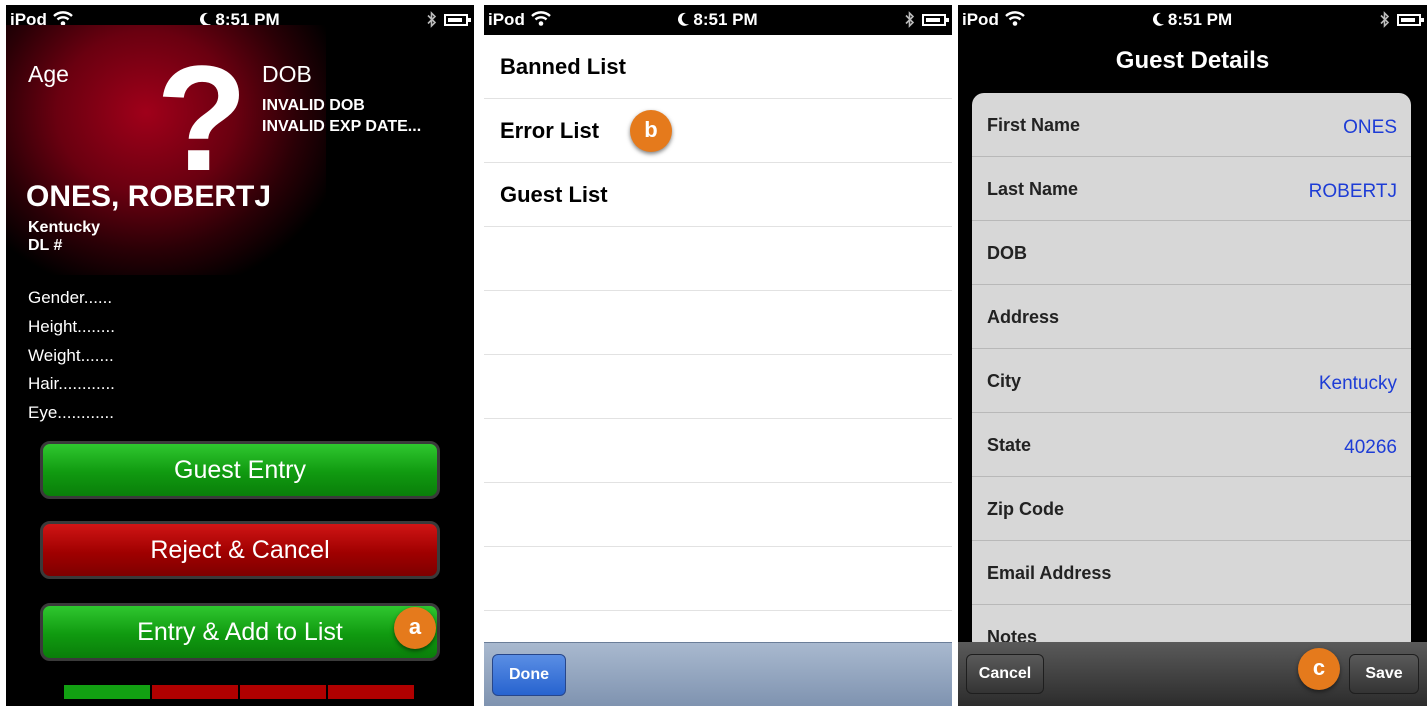 The width and height of the screenshot is (1427, 706). I want to click on license-number-label: DL #, so click(45, 245).